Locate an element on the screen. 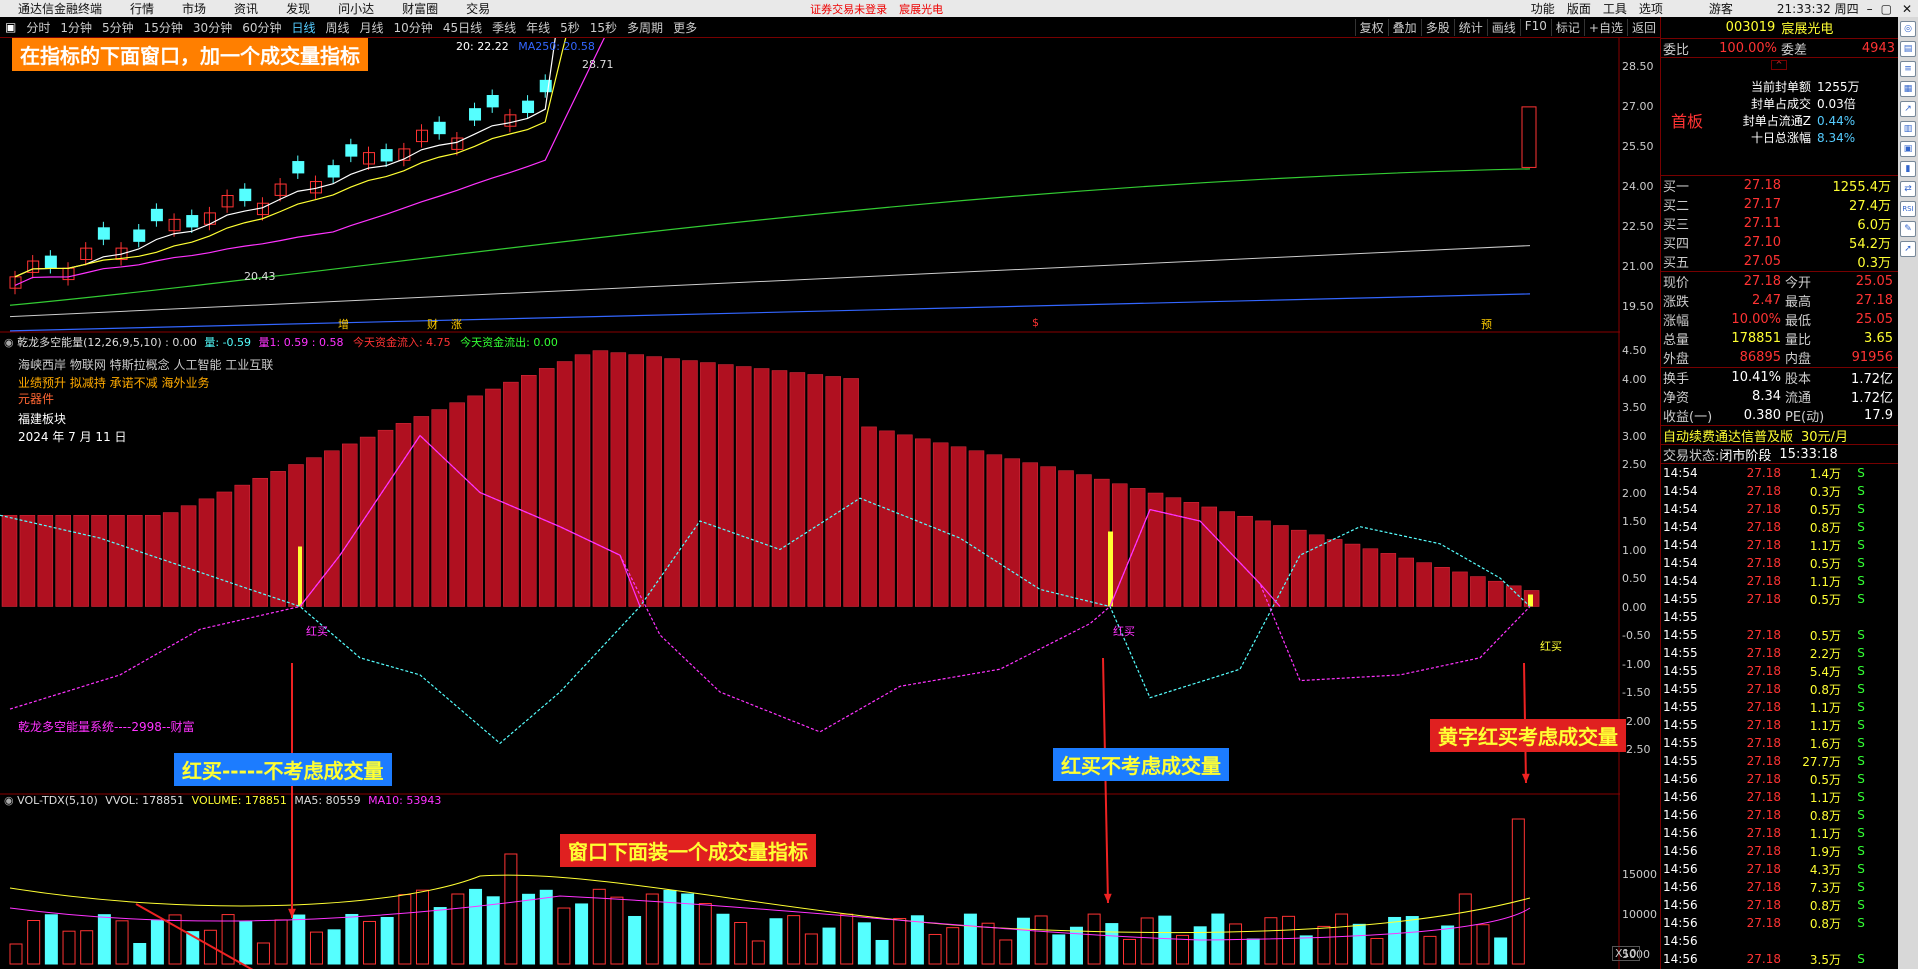 Image resolution: width=1918 pixels, height=969 pixels. period-14: 15秒 is located at coordinates (603, 27).